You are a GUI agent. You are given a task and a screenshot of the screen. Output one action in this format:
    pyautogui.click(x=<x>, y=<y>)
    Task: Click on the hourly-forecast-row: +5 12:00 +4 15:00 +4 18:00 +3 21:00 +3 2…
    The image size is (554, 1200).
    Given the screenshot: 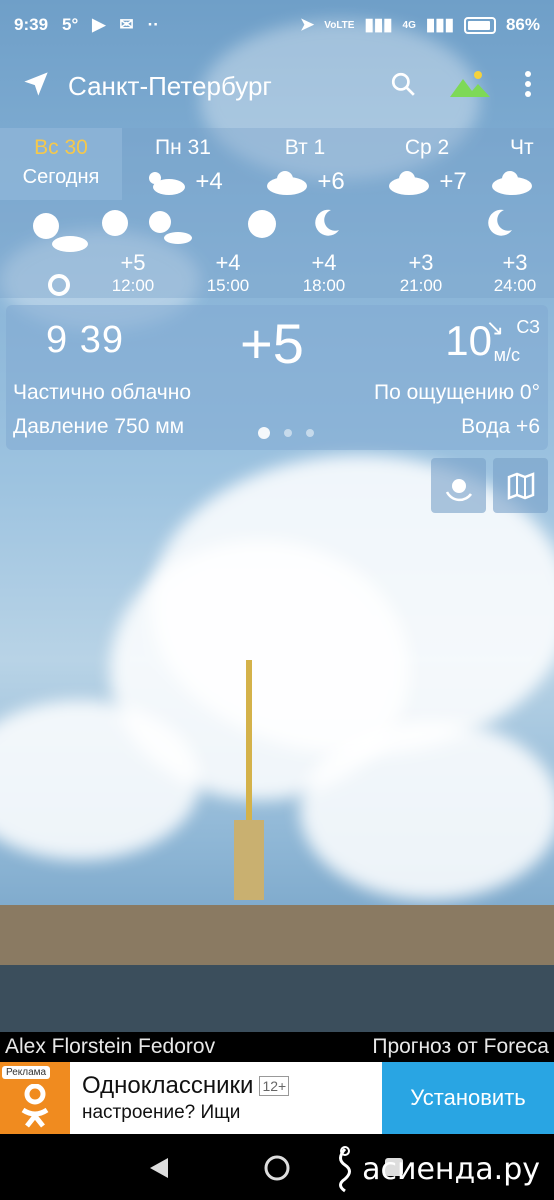 What is the action you would take?
    pyautogui.click(x=277, y=249)
    